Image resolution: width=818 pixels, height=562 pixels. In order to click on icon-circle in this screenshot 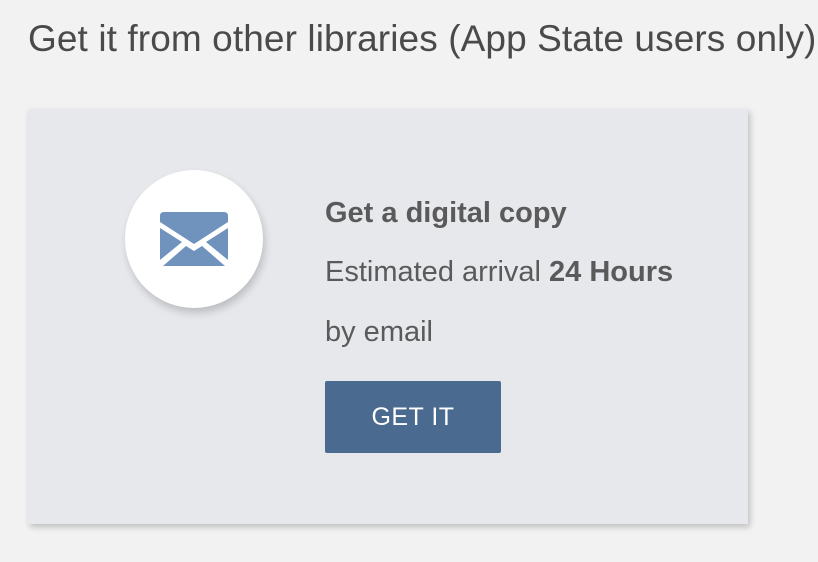, I will do `click(194, 239)`.